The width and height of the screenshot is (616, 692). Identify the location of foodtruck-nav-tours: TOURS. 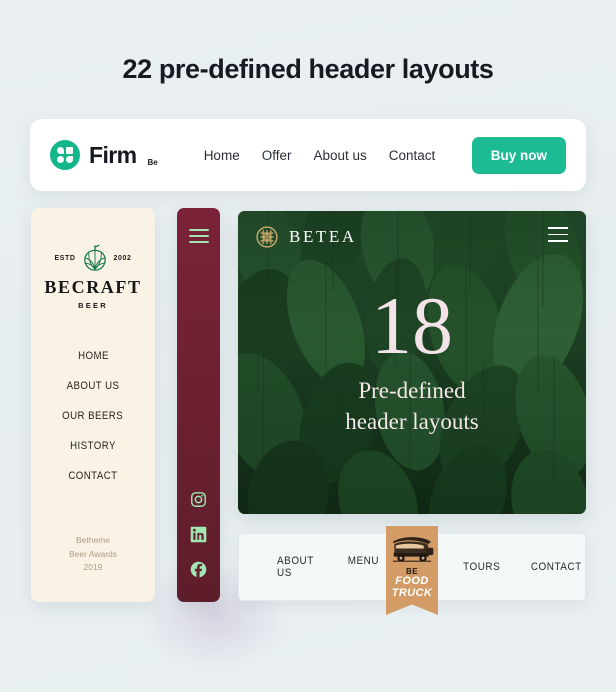
(481, 567).